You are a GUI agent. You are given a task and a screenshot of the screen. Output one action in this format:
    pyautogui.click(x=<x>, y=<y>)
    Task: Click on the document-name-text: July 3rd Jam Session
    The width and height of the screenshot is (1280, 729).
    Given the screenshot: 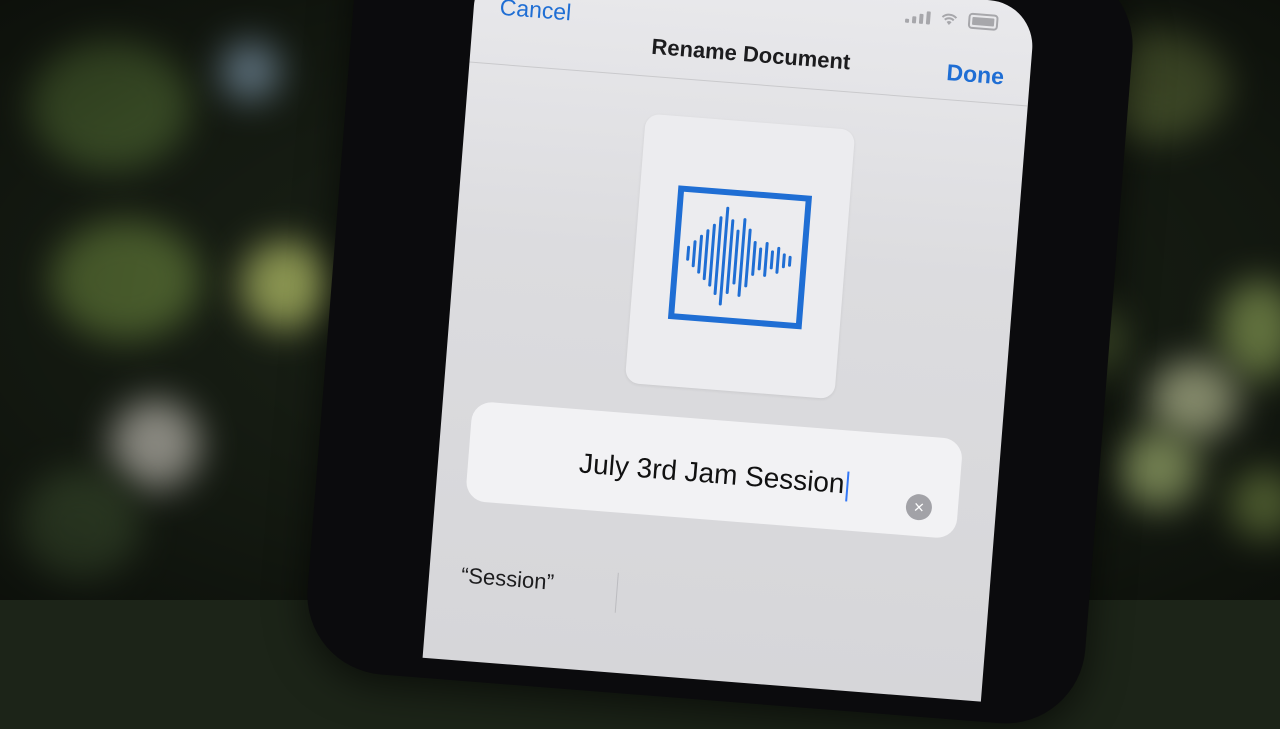 What is the action you would take?
    pyautogui.click(x=712, y=473)
    